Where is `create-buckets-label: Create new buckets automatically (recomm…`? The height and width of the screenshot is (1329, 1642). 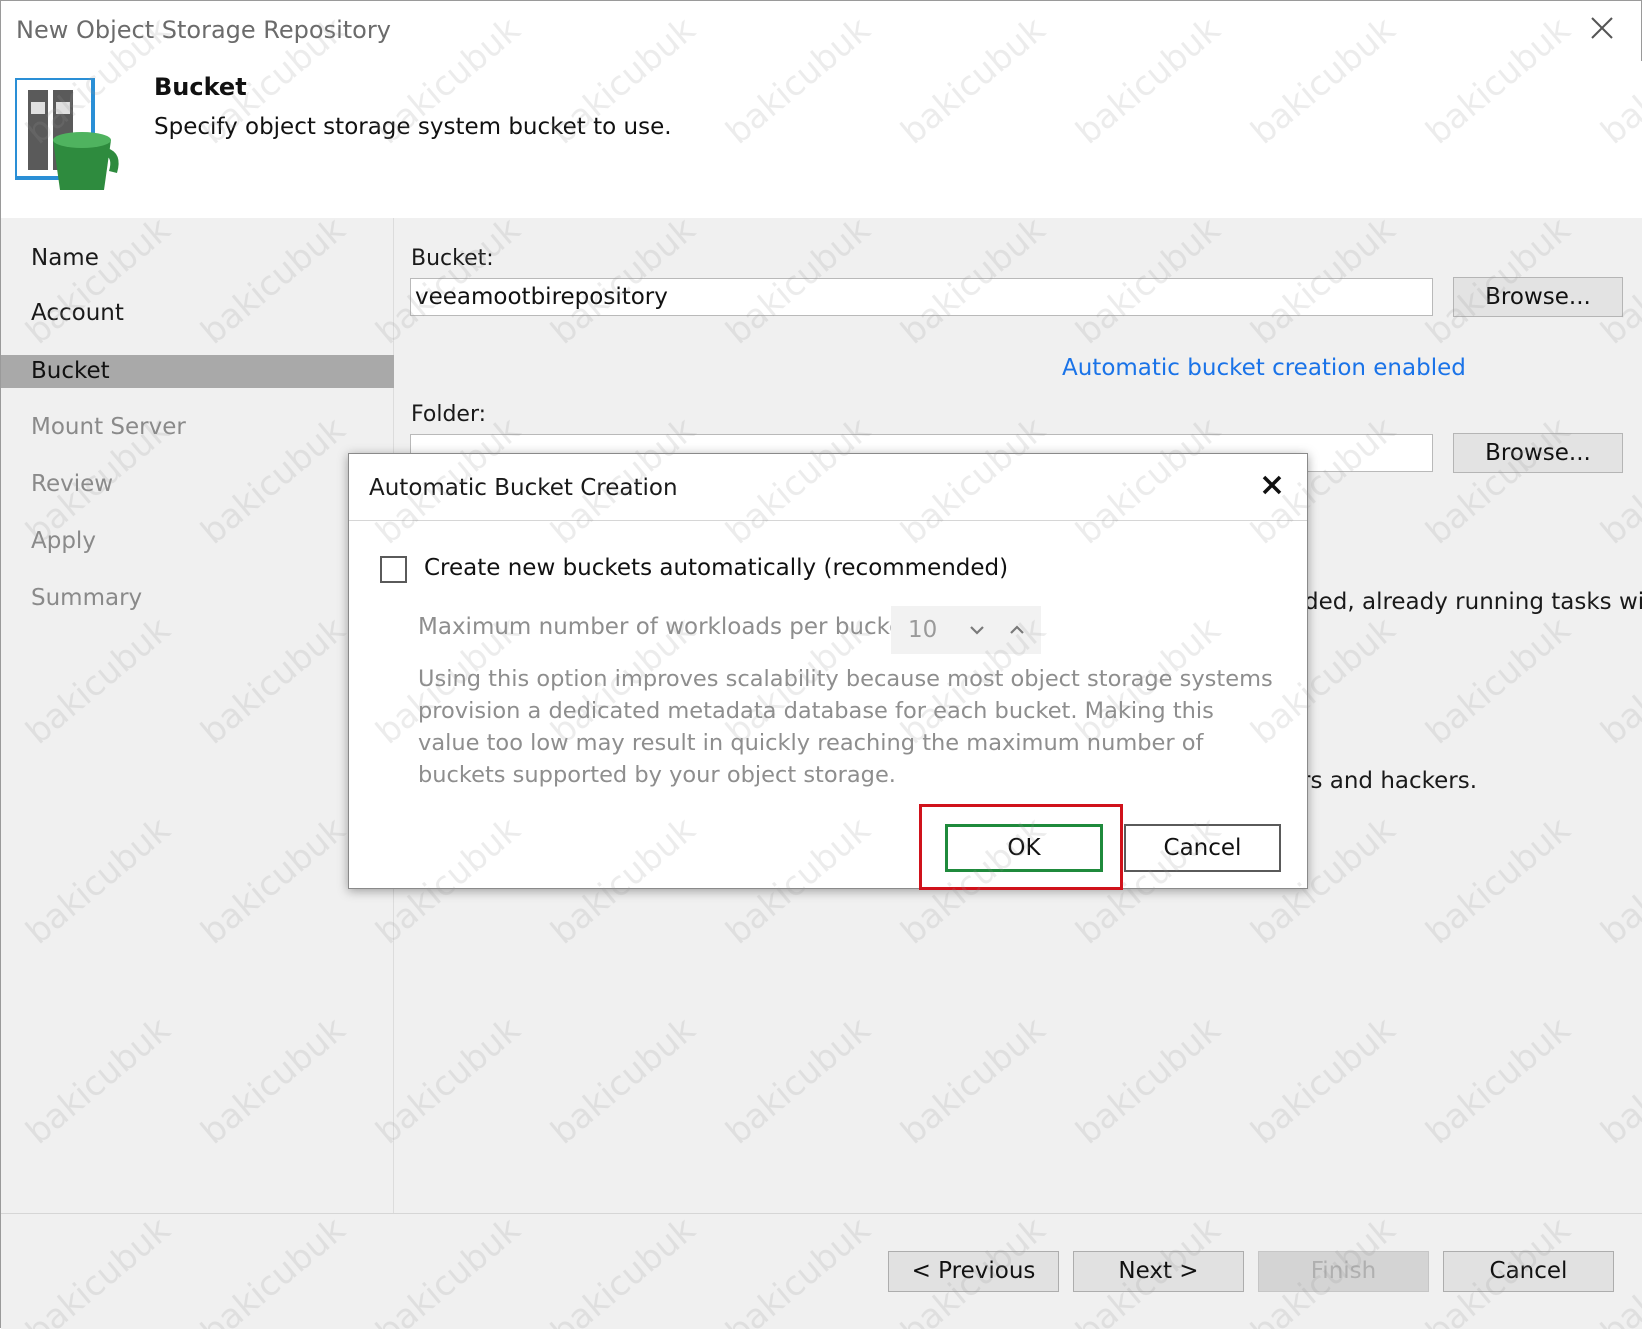
create-buckets-label: Create new buckets automatically (recomm… is located at coordinates (716, 568).